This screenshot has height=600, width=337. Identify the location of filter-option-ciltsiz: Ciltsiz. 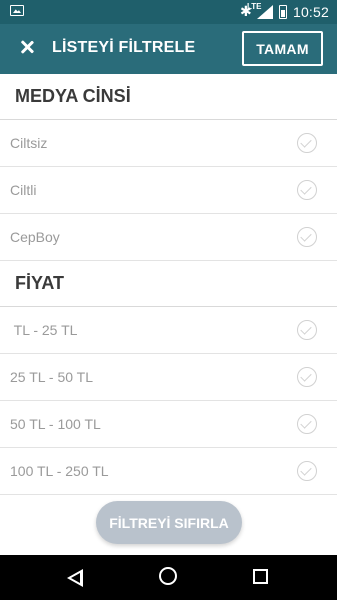
(168, 143).